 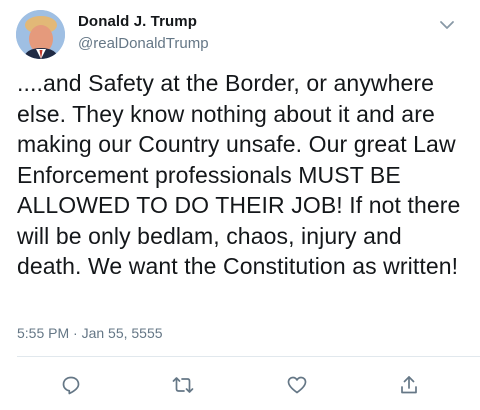 I want to click on like-button, so click(x=297, y=385).